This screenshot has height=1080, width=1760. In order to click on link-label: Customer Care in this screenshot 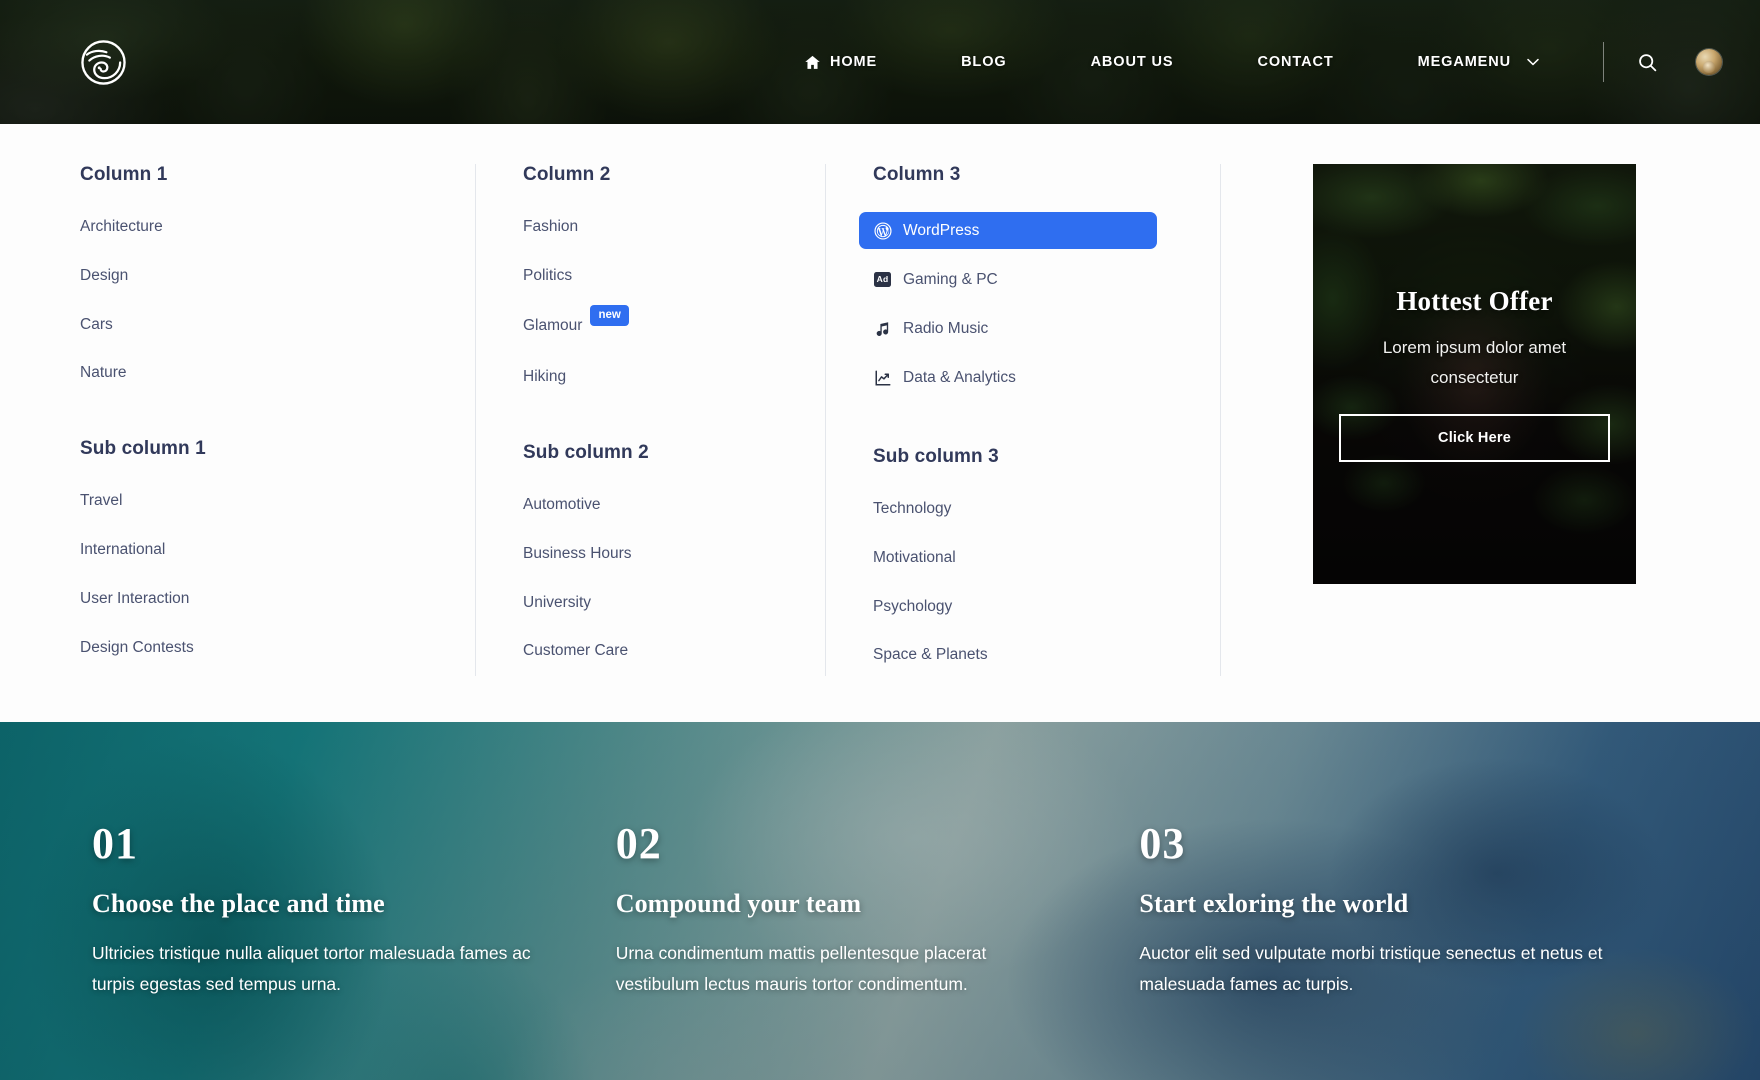, I will do `click(576, 651)`.